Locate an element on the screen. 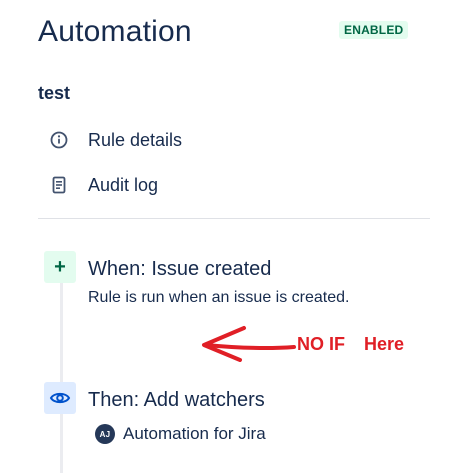 Image resolution: width=469 pixels, height=473 pixels. action-step-title: Then: Add watchers is located at coordinates (176, 400).